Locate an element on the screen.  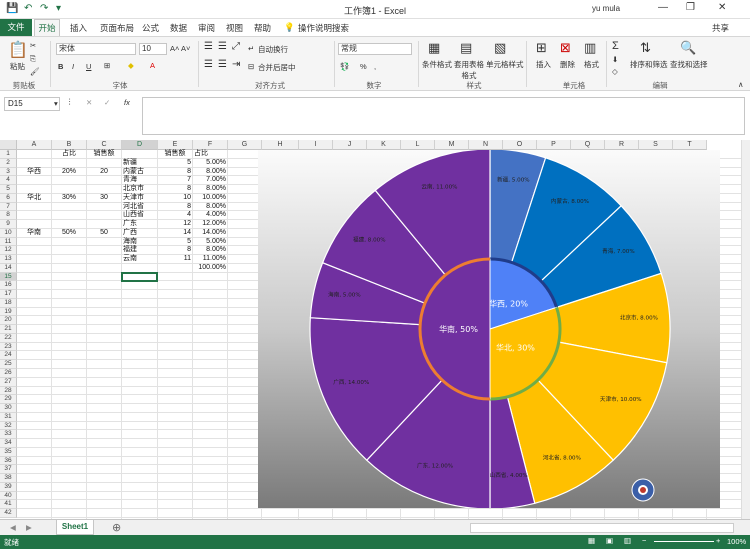
insert-function-button: fx is located at coordinates (127, 102).